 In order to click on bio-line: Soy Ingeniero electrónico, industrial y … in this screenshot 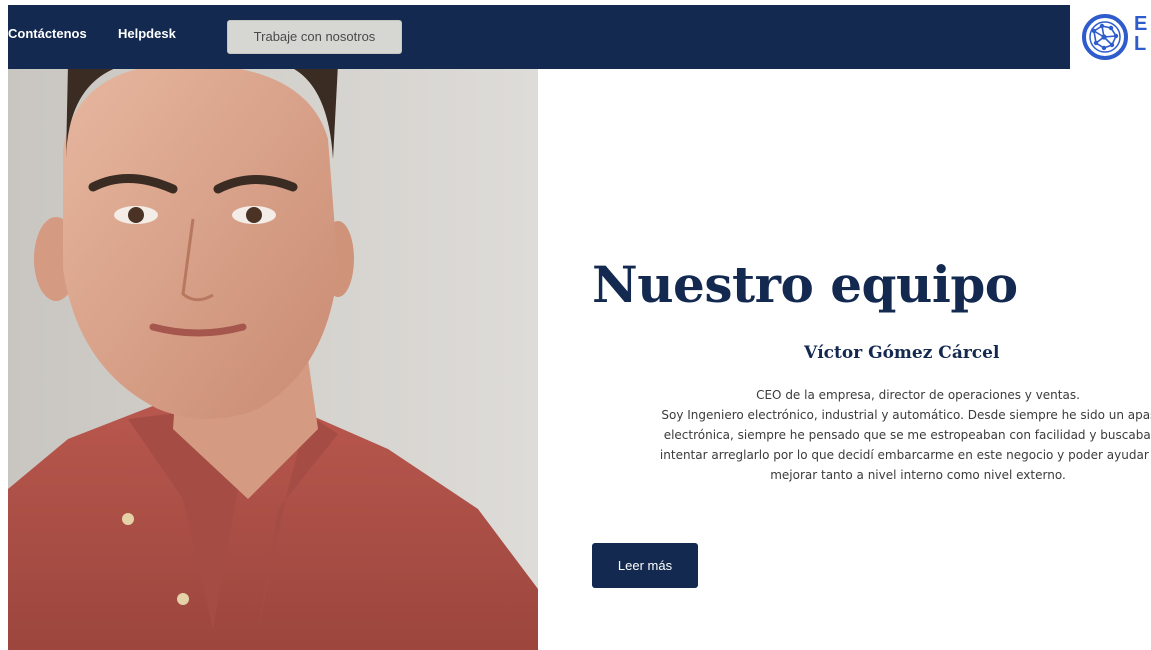, I will do `click(906, 415)`.